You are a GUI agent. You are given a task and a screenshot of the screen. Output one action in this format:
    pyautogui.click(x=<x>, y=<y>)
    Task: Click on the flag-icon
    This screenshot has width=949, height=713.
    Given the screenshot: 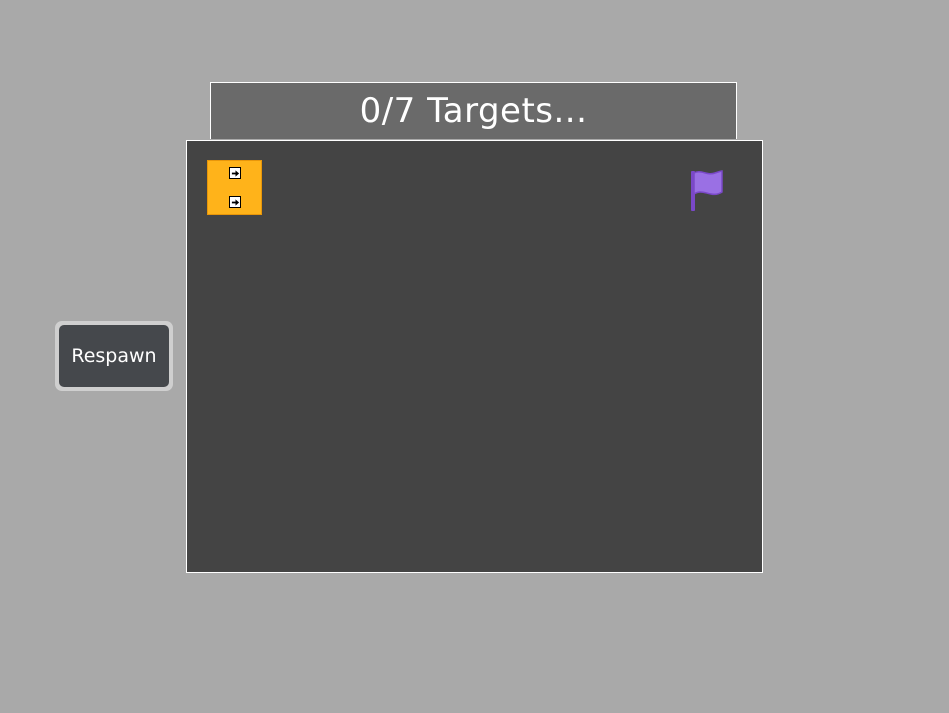 What is the action you would take?
    pyautogui.click(x=707, y=190)
    